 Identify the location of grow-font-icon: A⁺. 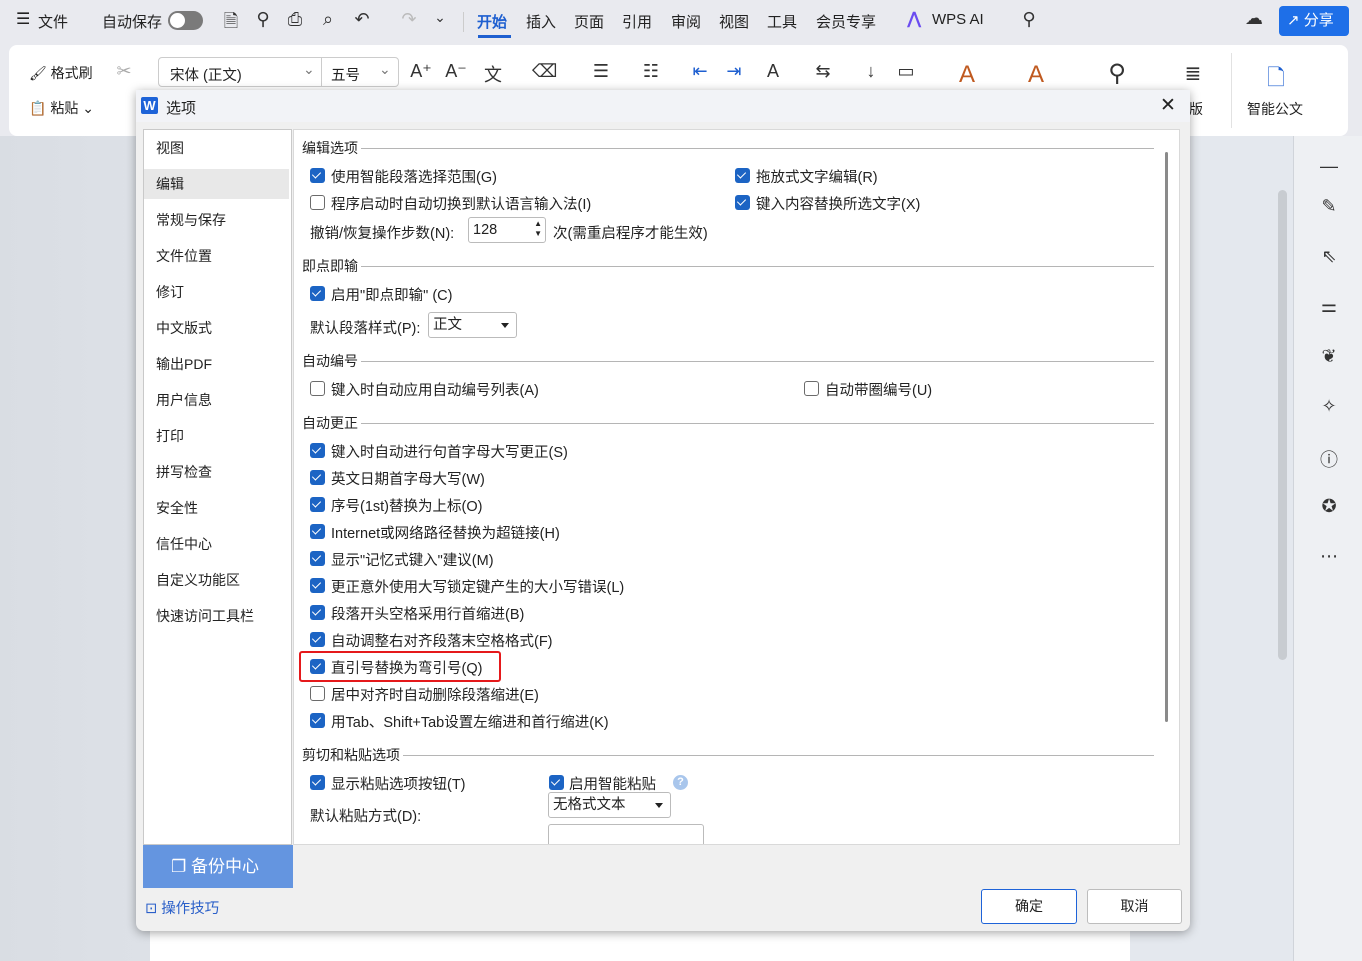
(421, 71).